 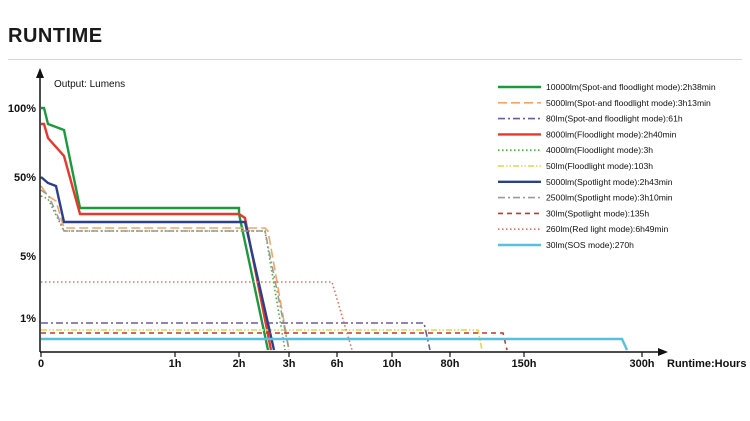 What do you see at coordinates (25, 178) in the screenshot?
I see `y-tick-label-2: 50%` at bounding box center [25, 178].